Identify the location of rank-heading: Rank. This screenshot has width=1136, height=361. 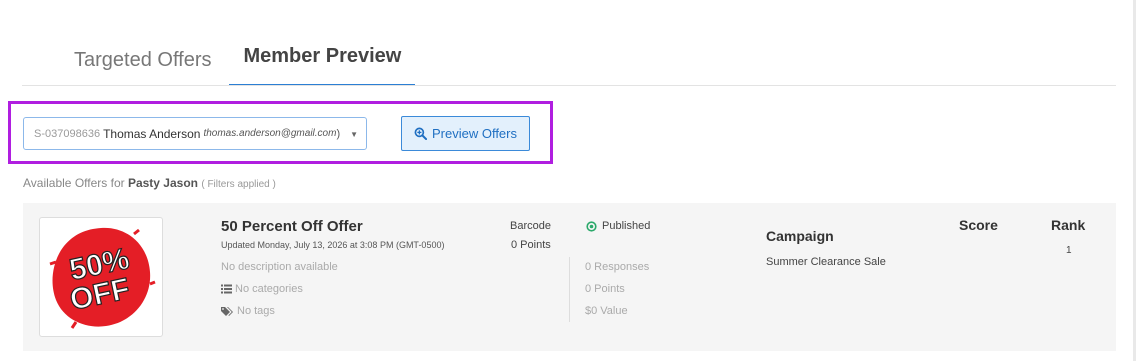
(1068, 225).